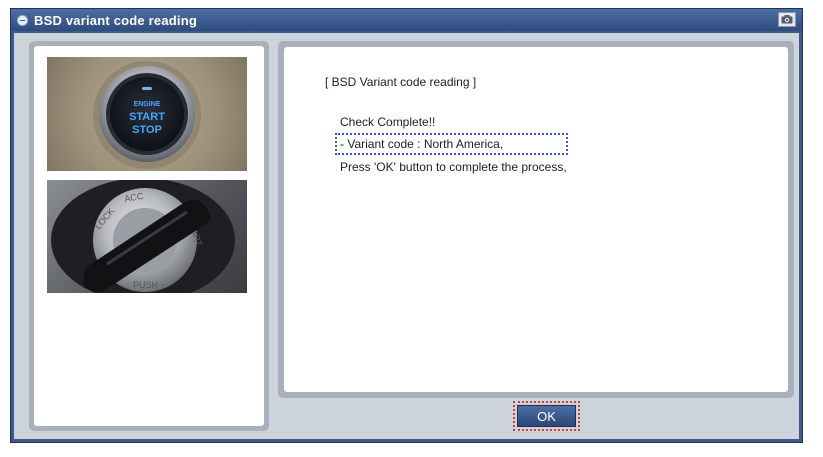 This screenshot has width=823, height=457. Describe the element at coordinates (787, 19) in the screenshot. I see `camera-icon` at that location.